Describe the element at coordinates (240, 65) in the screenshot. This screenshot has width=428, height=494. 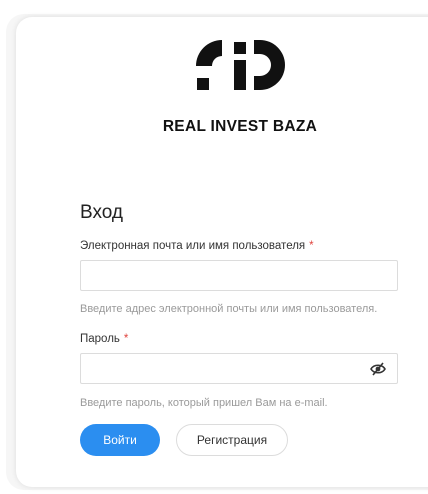
I see `rib-logo-icon` at that location.